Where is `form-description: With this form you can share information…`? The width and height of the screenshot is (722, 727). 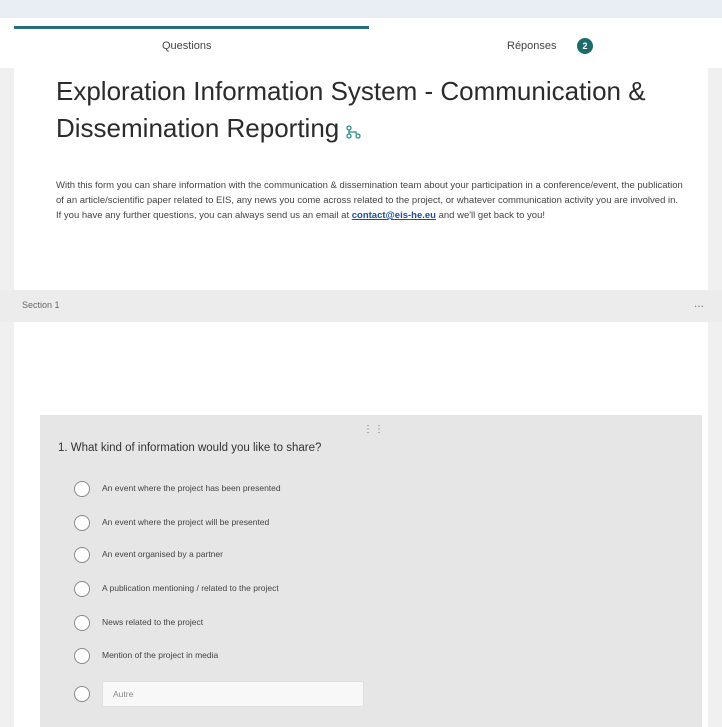
form-description: With this form you can share information… is located at coordinates (370, 200).